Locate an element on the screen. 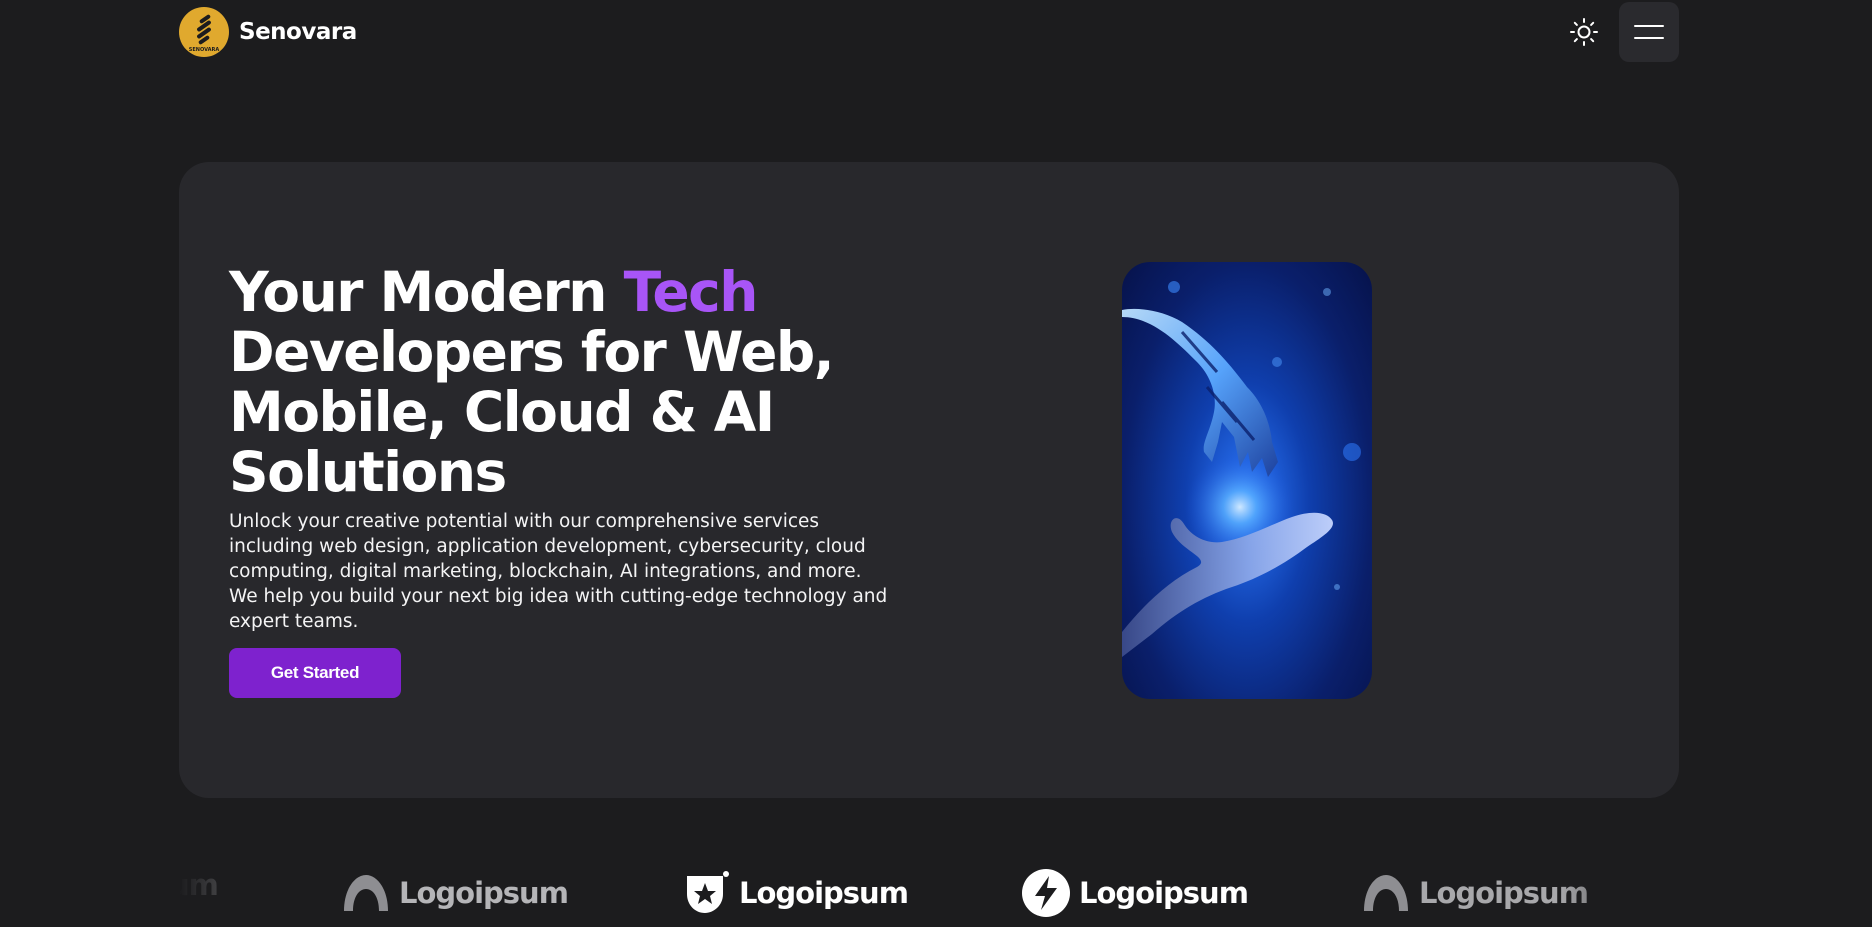 The width and height of the screenshot is (1872, 927). hamburger-menu-line is located at coordinates (1649, 38).